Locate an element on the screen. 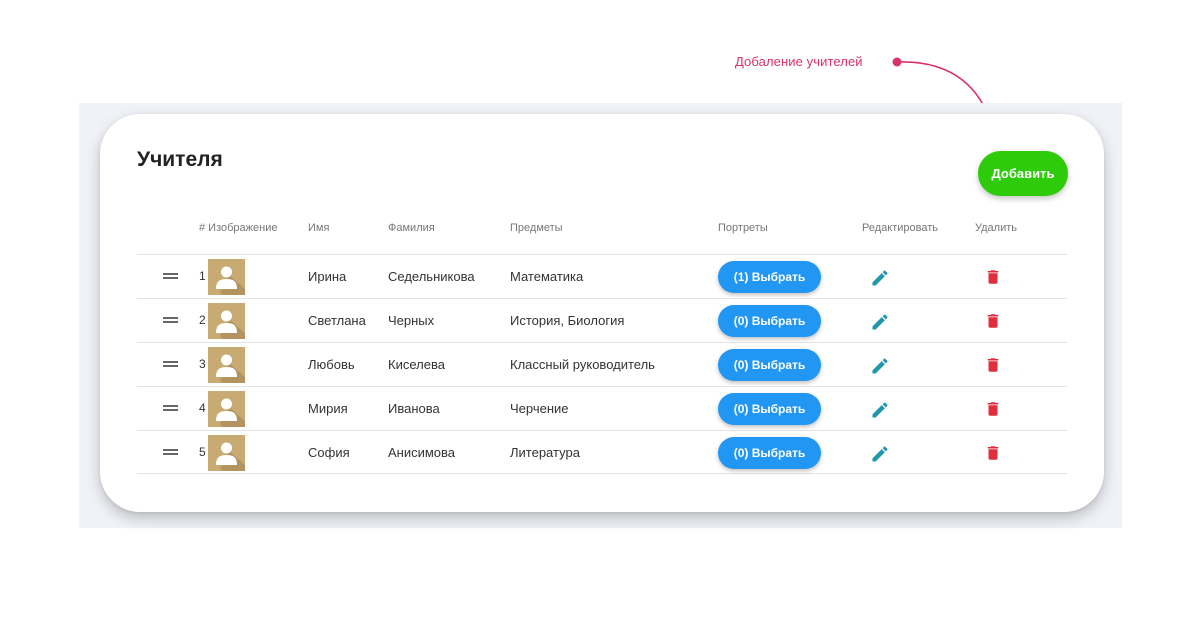  teacher-name: Светлана is located at coordinates (337, 320).